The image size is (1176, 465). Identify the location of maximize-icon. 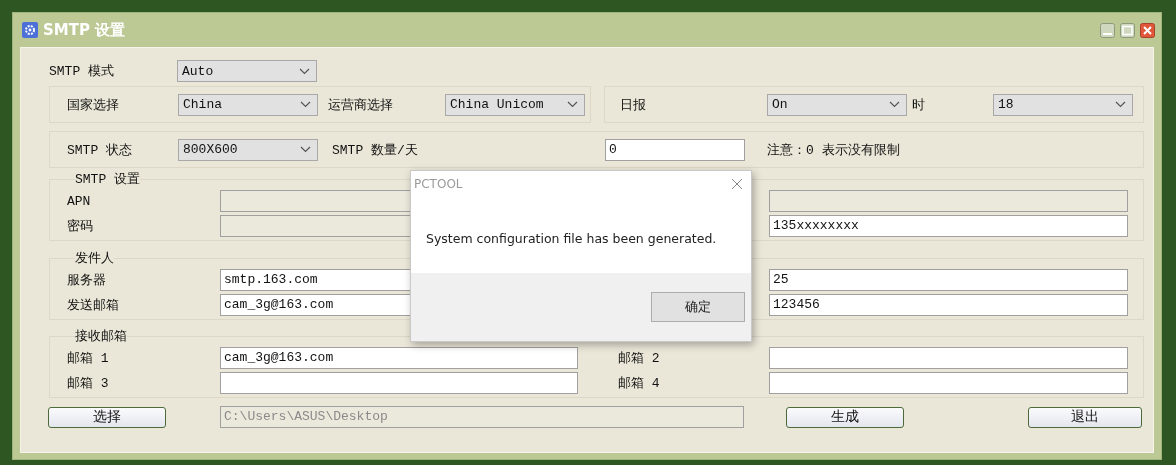
(1127, 30).